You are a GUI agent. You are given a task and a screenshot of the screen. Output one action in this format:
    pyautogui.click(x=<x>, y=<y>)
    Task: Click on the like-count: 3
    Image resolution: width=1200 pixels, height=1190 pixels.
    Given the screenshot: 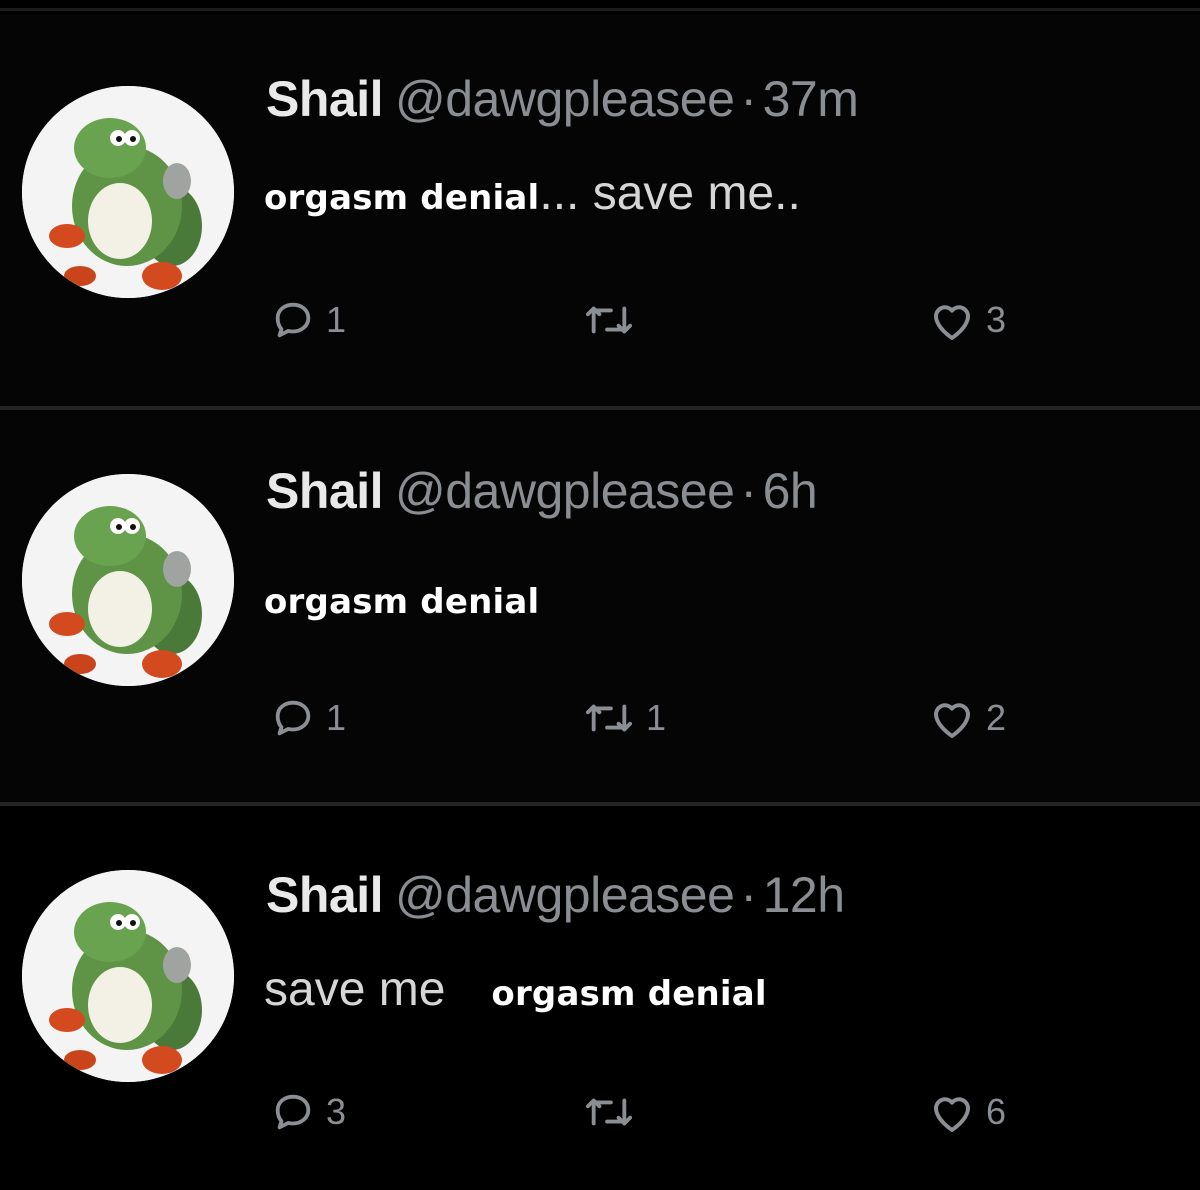 What is the action you would take?
    pyautogui.click(x=996, y=319)
    